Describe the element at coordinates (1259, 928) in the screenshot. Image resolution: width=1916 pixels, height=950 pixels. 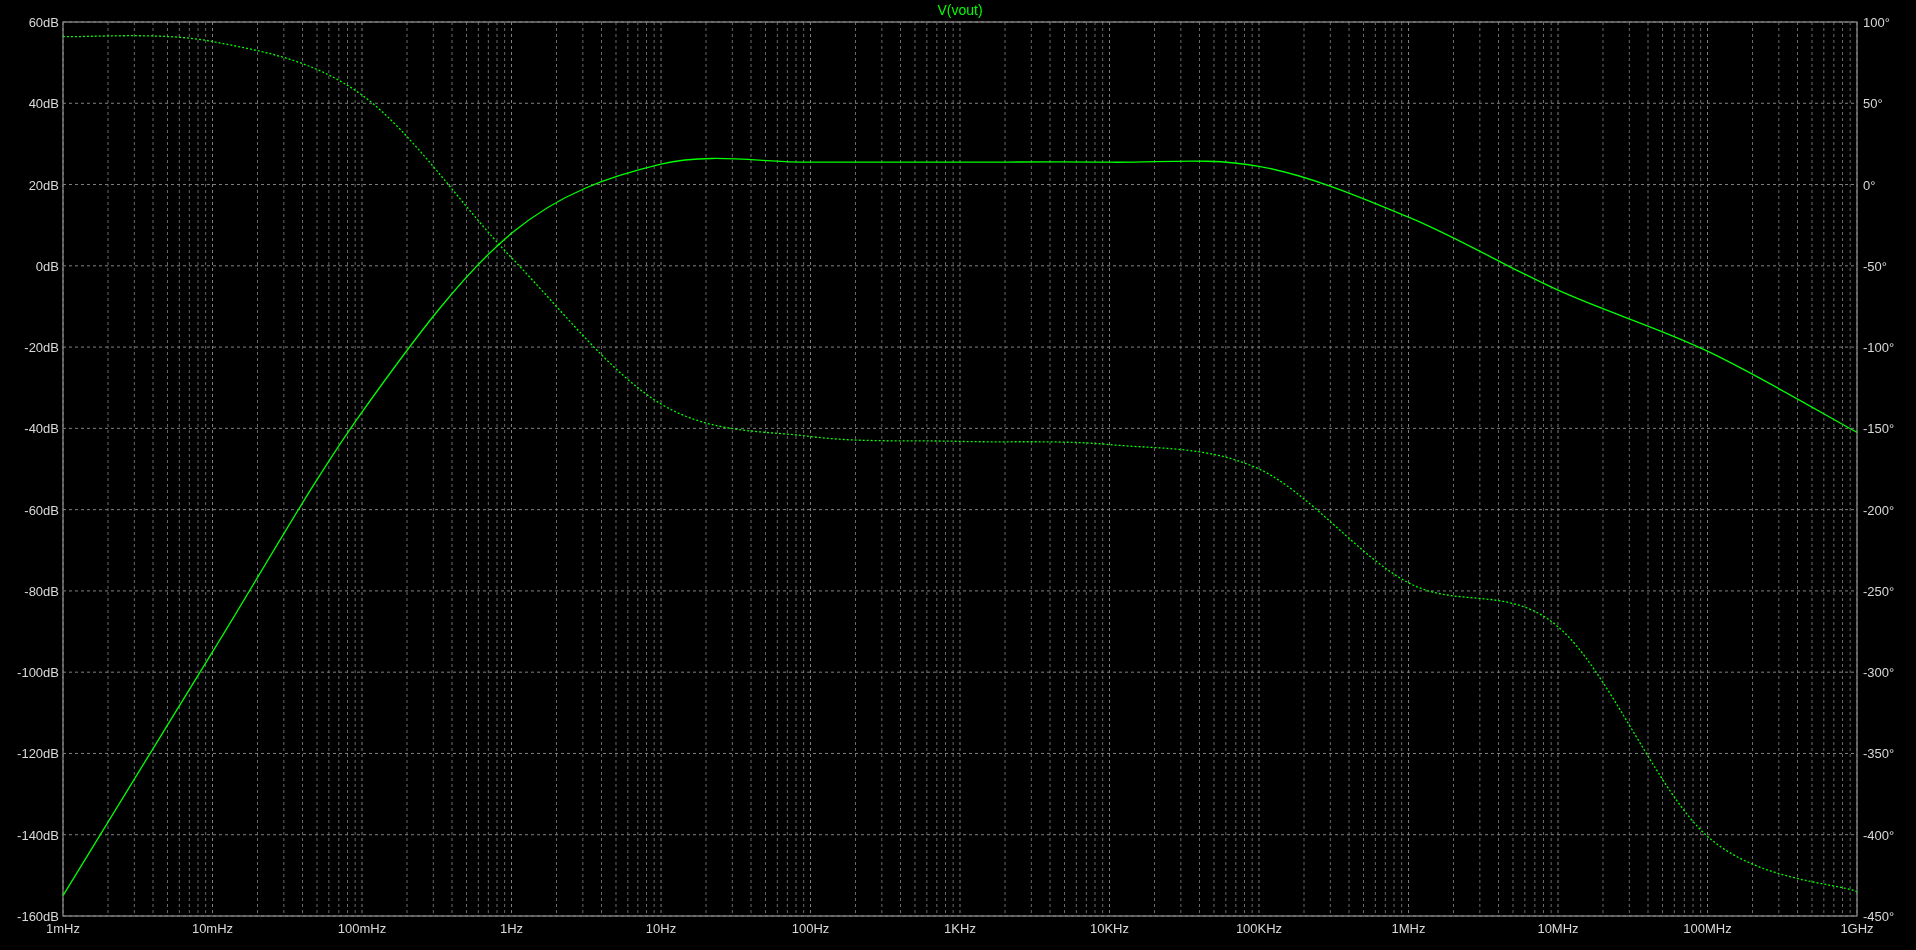
I see `x-axis-label: 100KHz` at that location.